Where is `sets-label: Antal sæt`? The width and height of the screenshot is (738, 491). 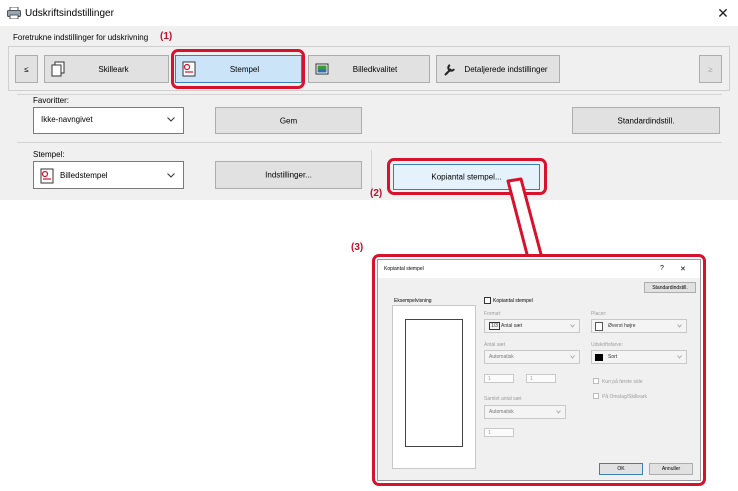
sets-label: Antal sæt is located at coordinates (495, 345).